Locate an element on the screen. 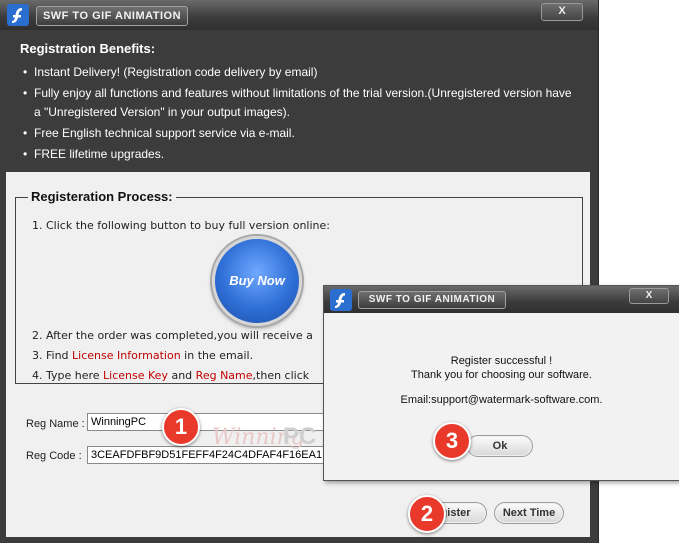 The image size is (679, 543). step-3-text: in the email. is located at coordinates (217, 355).